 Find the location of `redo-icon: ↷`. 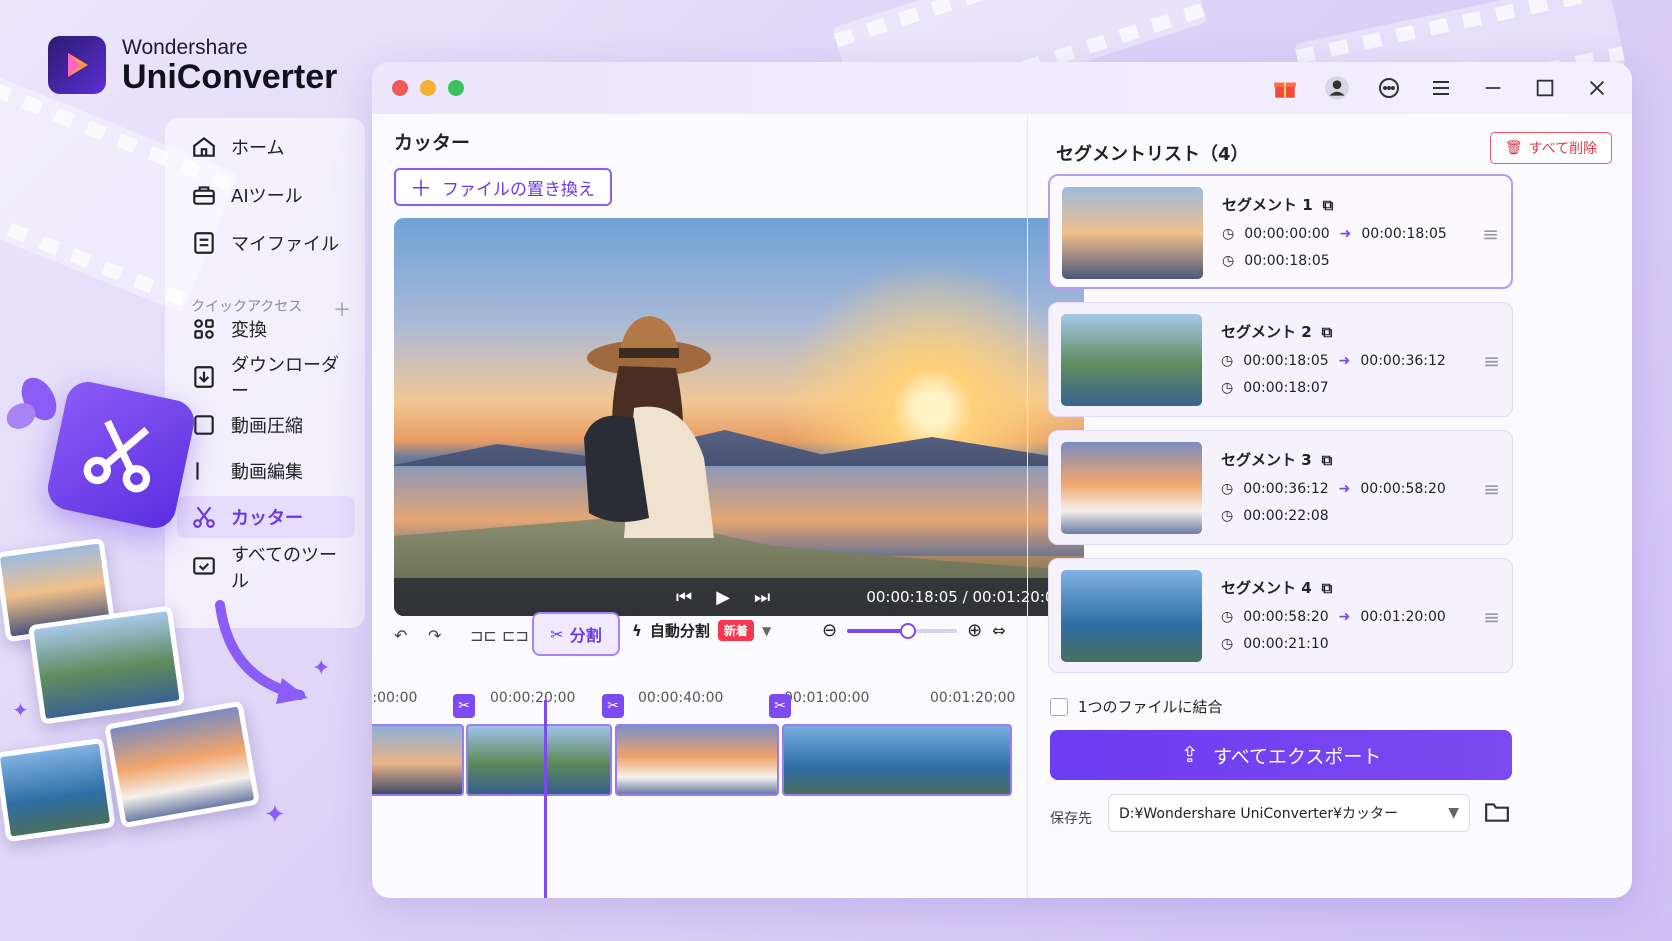

redo-icon: ↷ is located at coordinates (434, 635).